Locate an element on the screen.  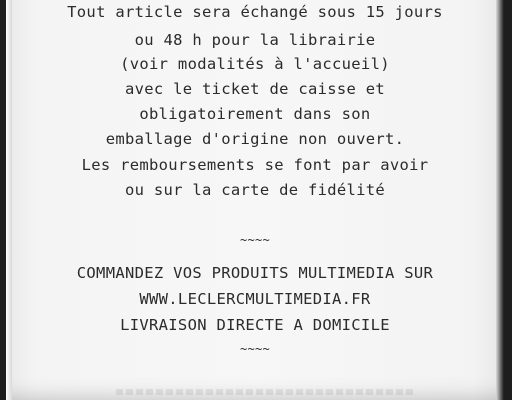
return-policy-line-1: Tout article sera échangé sous 15 jours is located at coordinates (255, 12).